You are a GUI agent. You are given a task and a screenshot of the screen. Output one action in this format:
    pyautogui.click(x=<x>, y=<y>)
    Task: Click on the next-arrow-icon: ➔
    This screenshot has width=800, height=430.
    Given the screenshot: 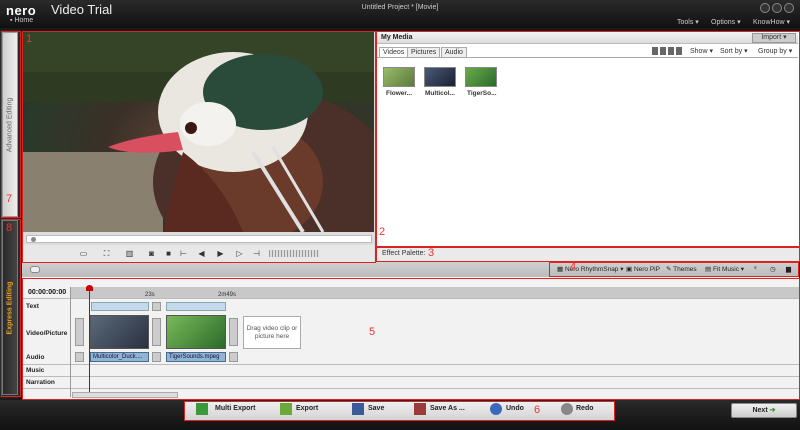 What is the action you would take?
    pyautogui.click(x=772, y=410)
    